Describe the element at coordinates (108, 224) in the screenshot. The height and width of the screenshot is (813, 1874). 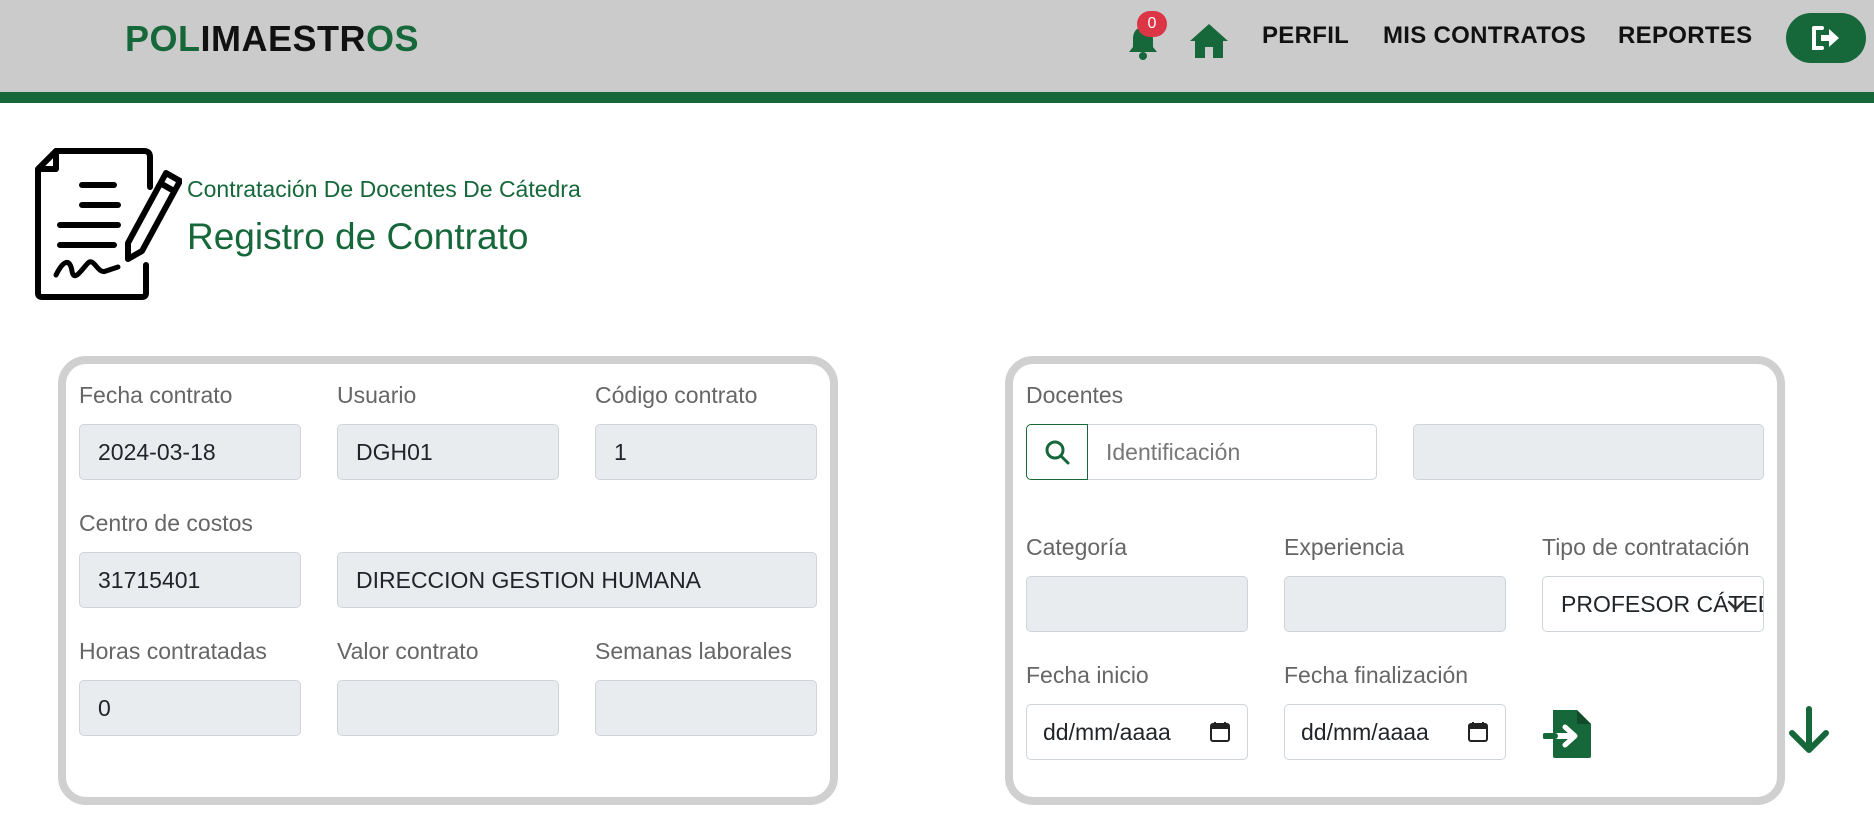
I see `contract-signature-icon` at that location.